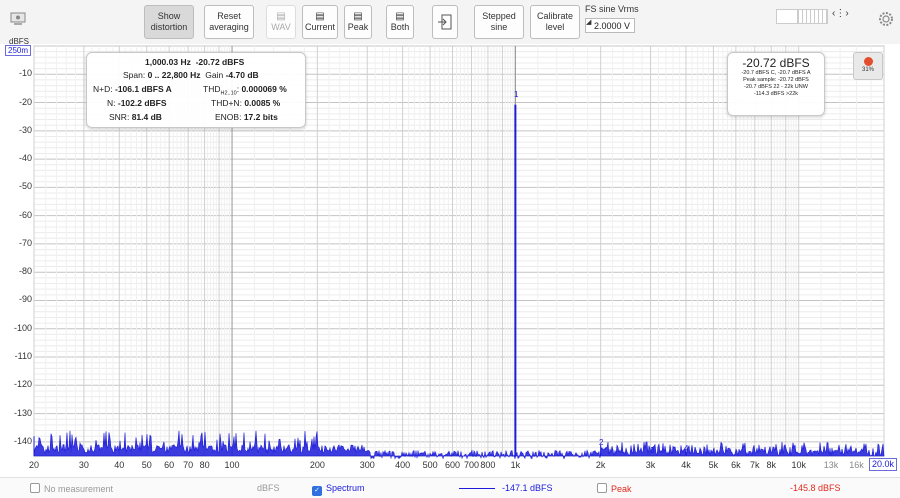 Image resolution: width=900 pixels, height=498 pixels. Describe the element at coordinates (736, 465) in the screenshot. I see `x-tick-label: 6k` at that location.